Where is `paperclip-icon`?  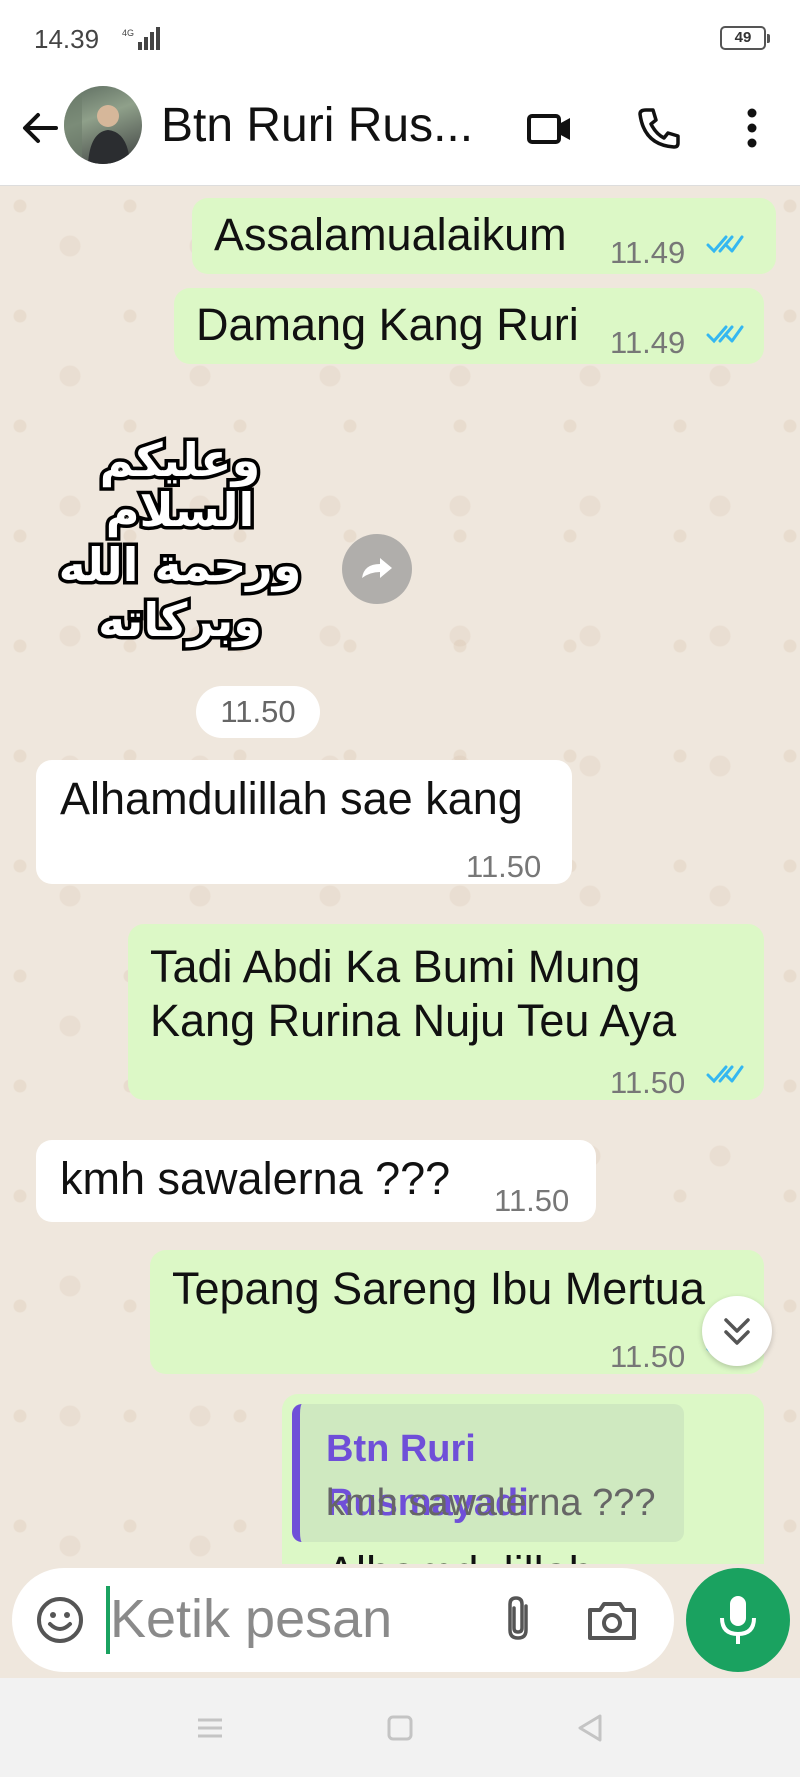
paperclip-icon is located at coordinates (520, 1620).